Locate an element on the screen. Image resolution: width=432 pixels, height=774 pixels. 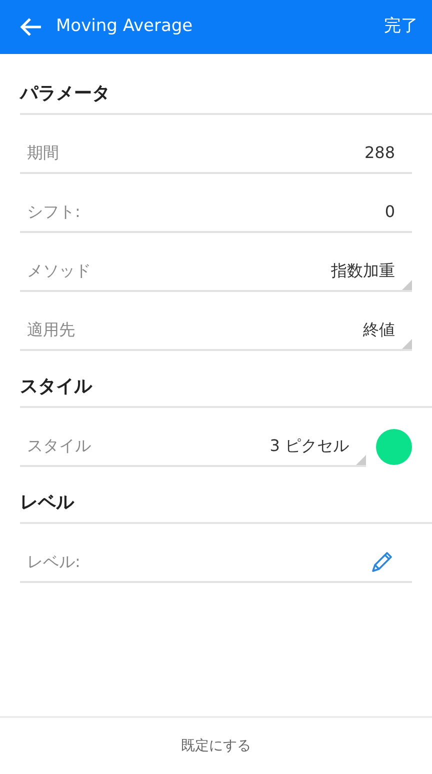
dropdown: メソッド 指数加重 is located at coordinates (216, 272).